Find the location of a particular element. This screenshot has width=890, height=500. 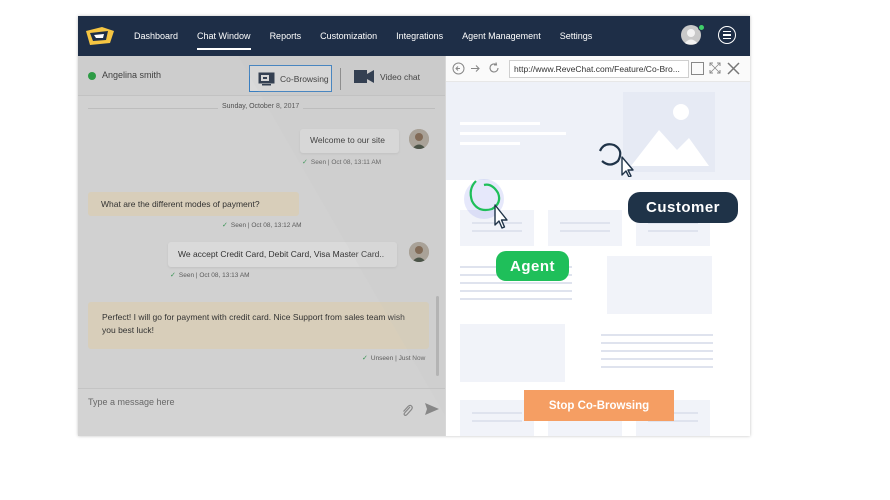

customer-cursor-icon is located at coordinates (616, 160).